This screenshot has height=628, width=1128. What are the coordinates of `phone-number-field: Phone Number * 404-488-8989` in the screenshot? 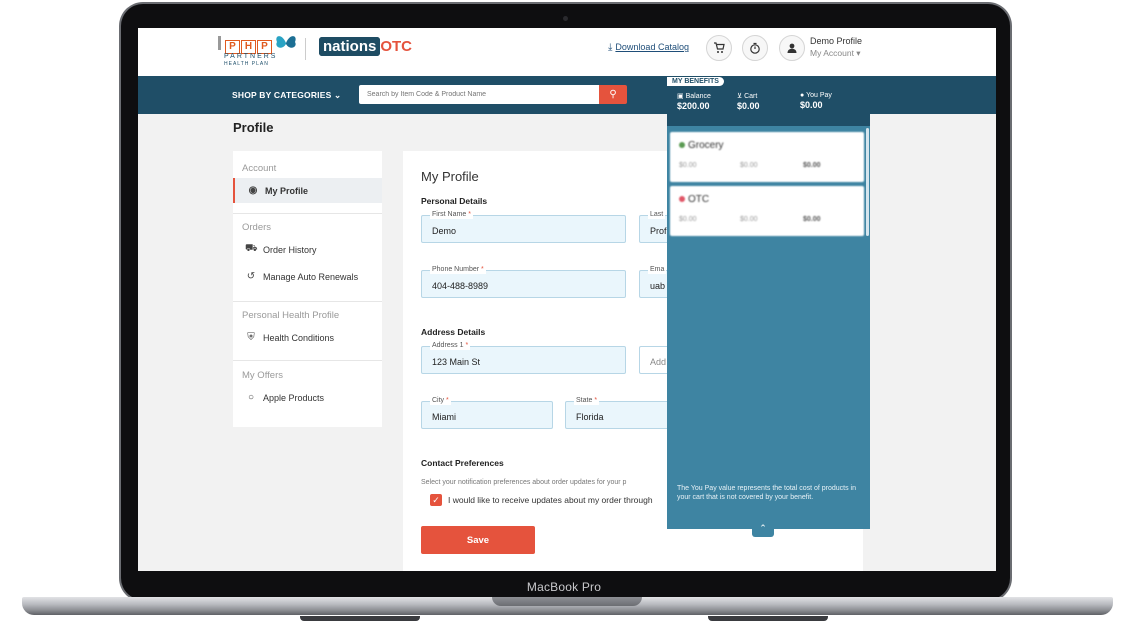 It's located at (523, 282).